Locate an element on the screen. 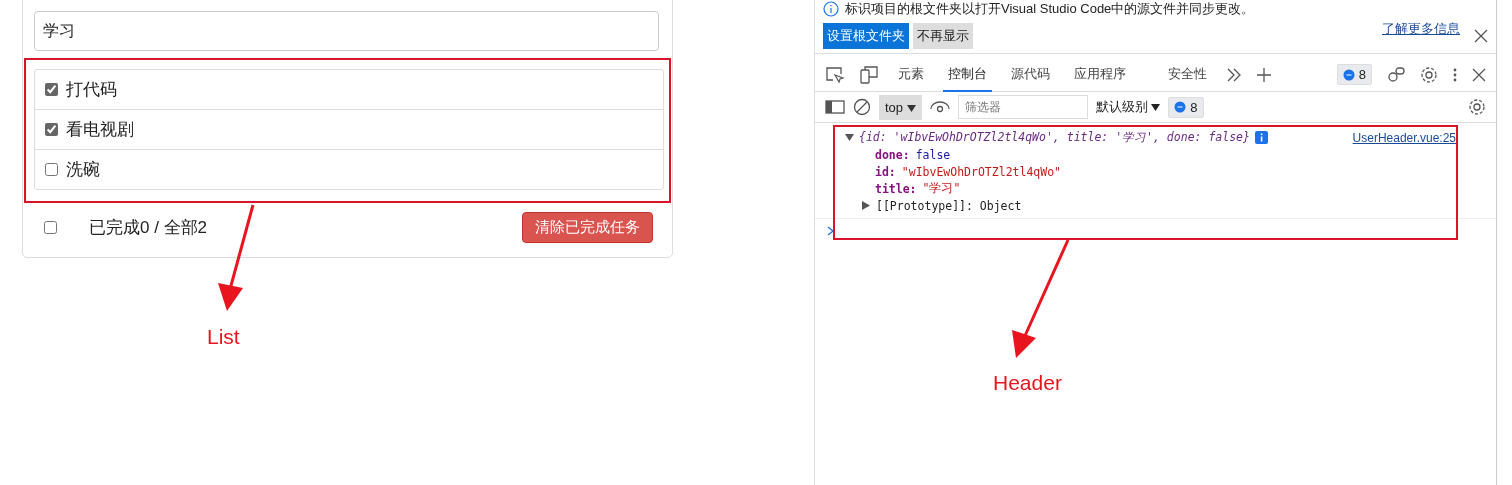 The width and height of the screenshot is (1512, 485). clear-console-icon is located at coordinates (862, 107).